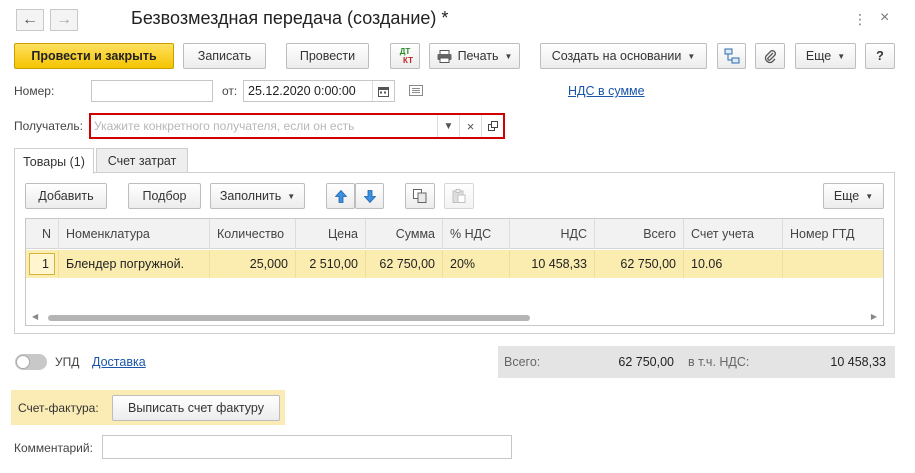 Image resolution: width=915 pixels, height=473 pixels. I want to click on total-label: Всего:, so click(522, 362).